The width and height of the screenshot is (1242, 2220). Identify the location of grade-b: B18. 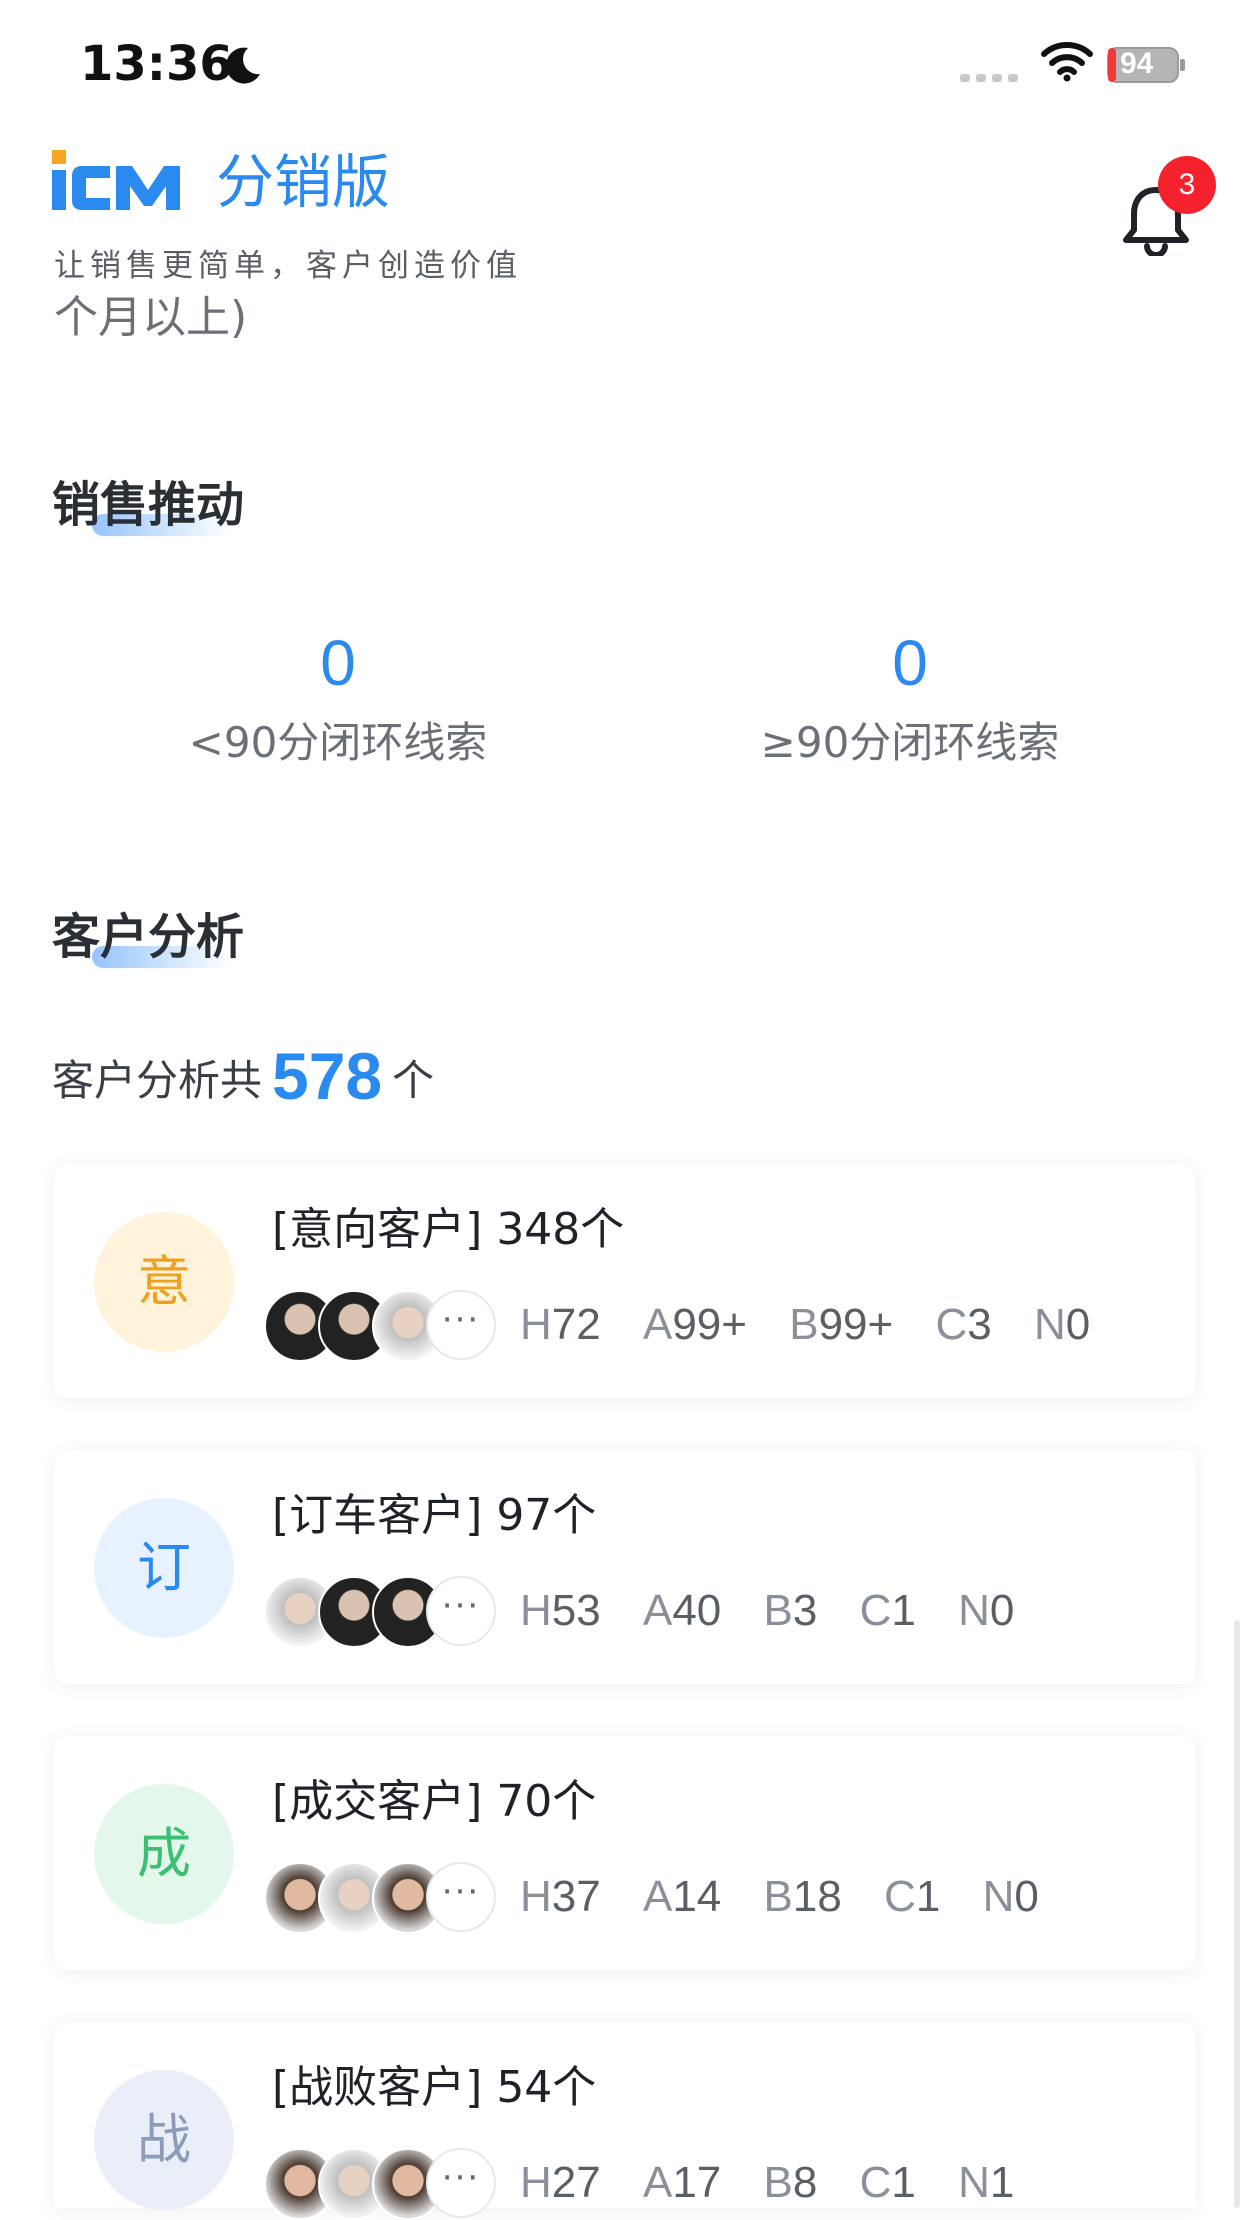
(803, 1897).